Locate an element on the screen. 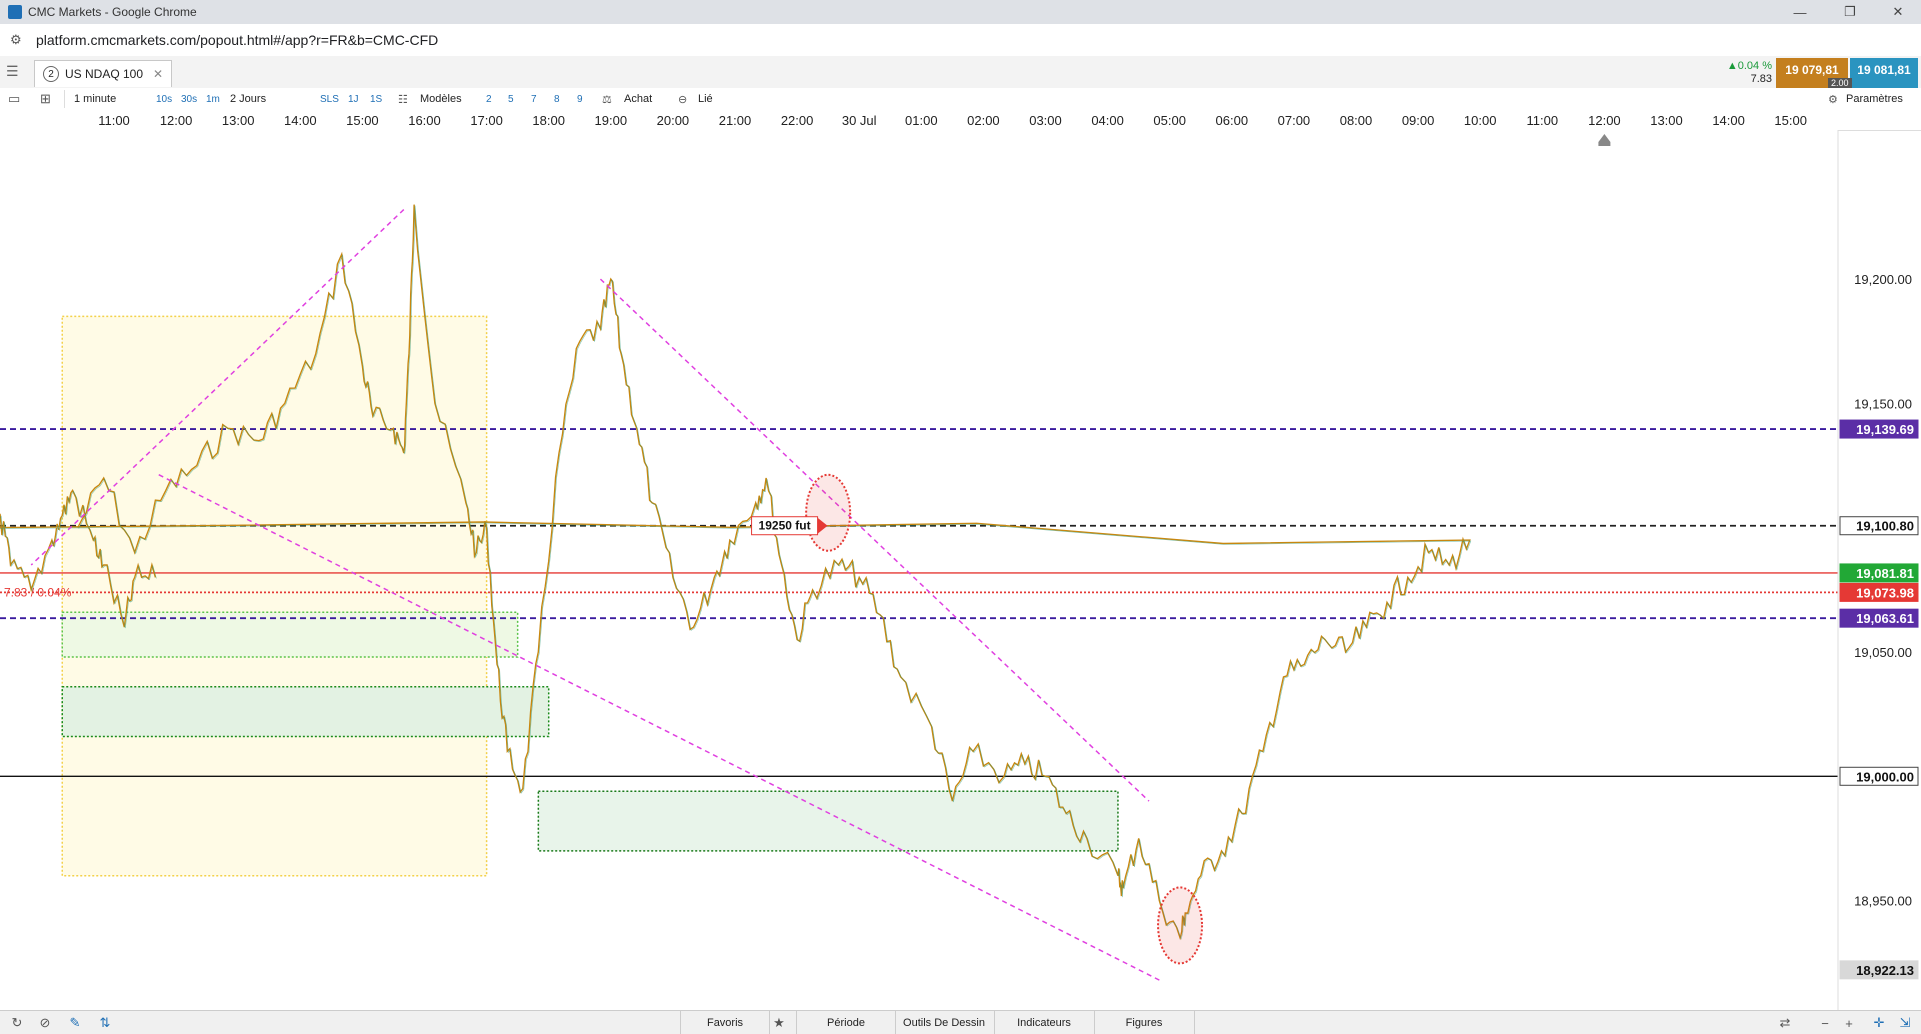 The width and height of the screenshot is (1921, 1034). time-tick-label: 19:00 is located at coordinates (611, 120).